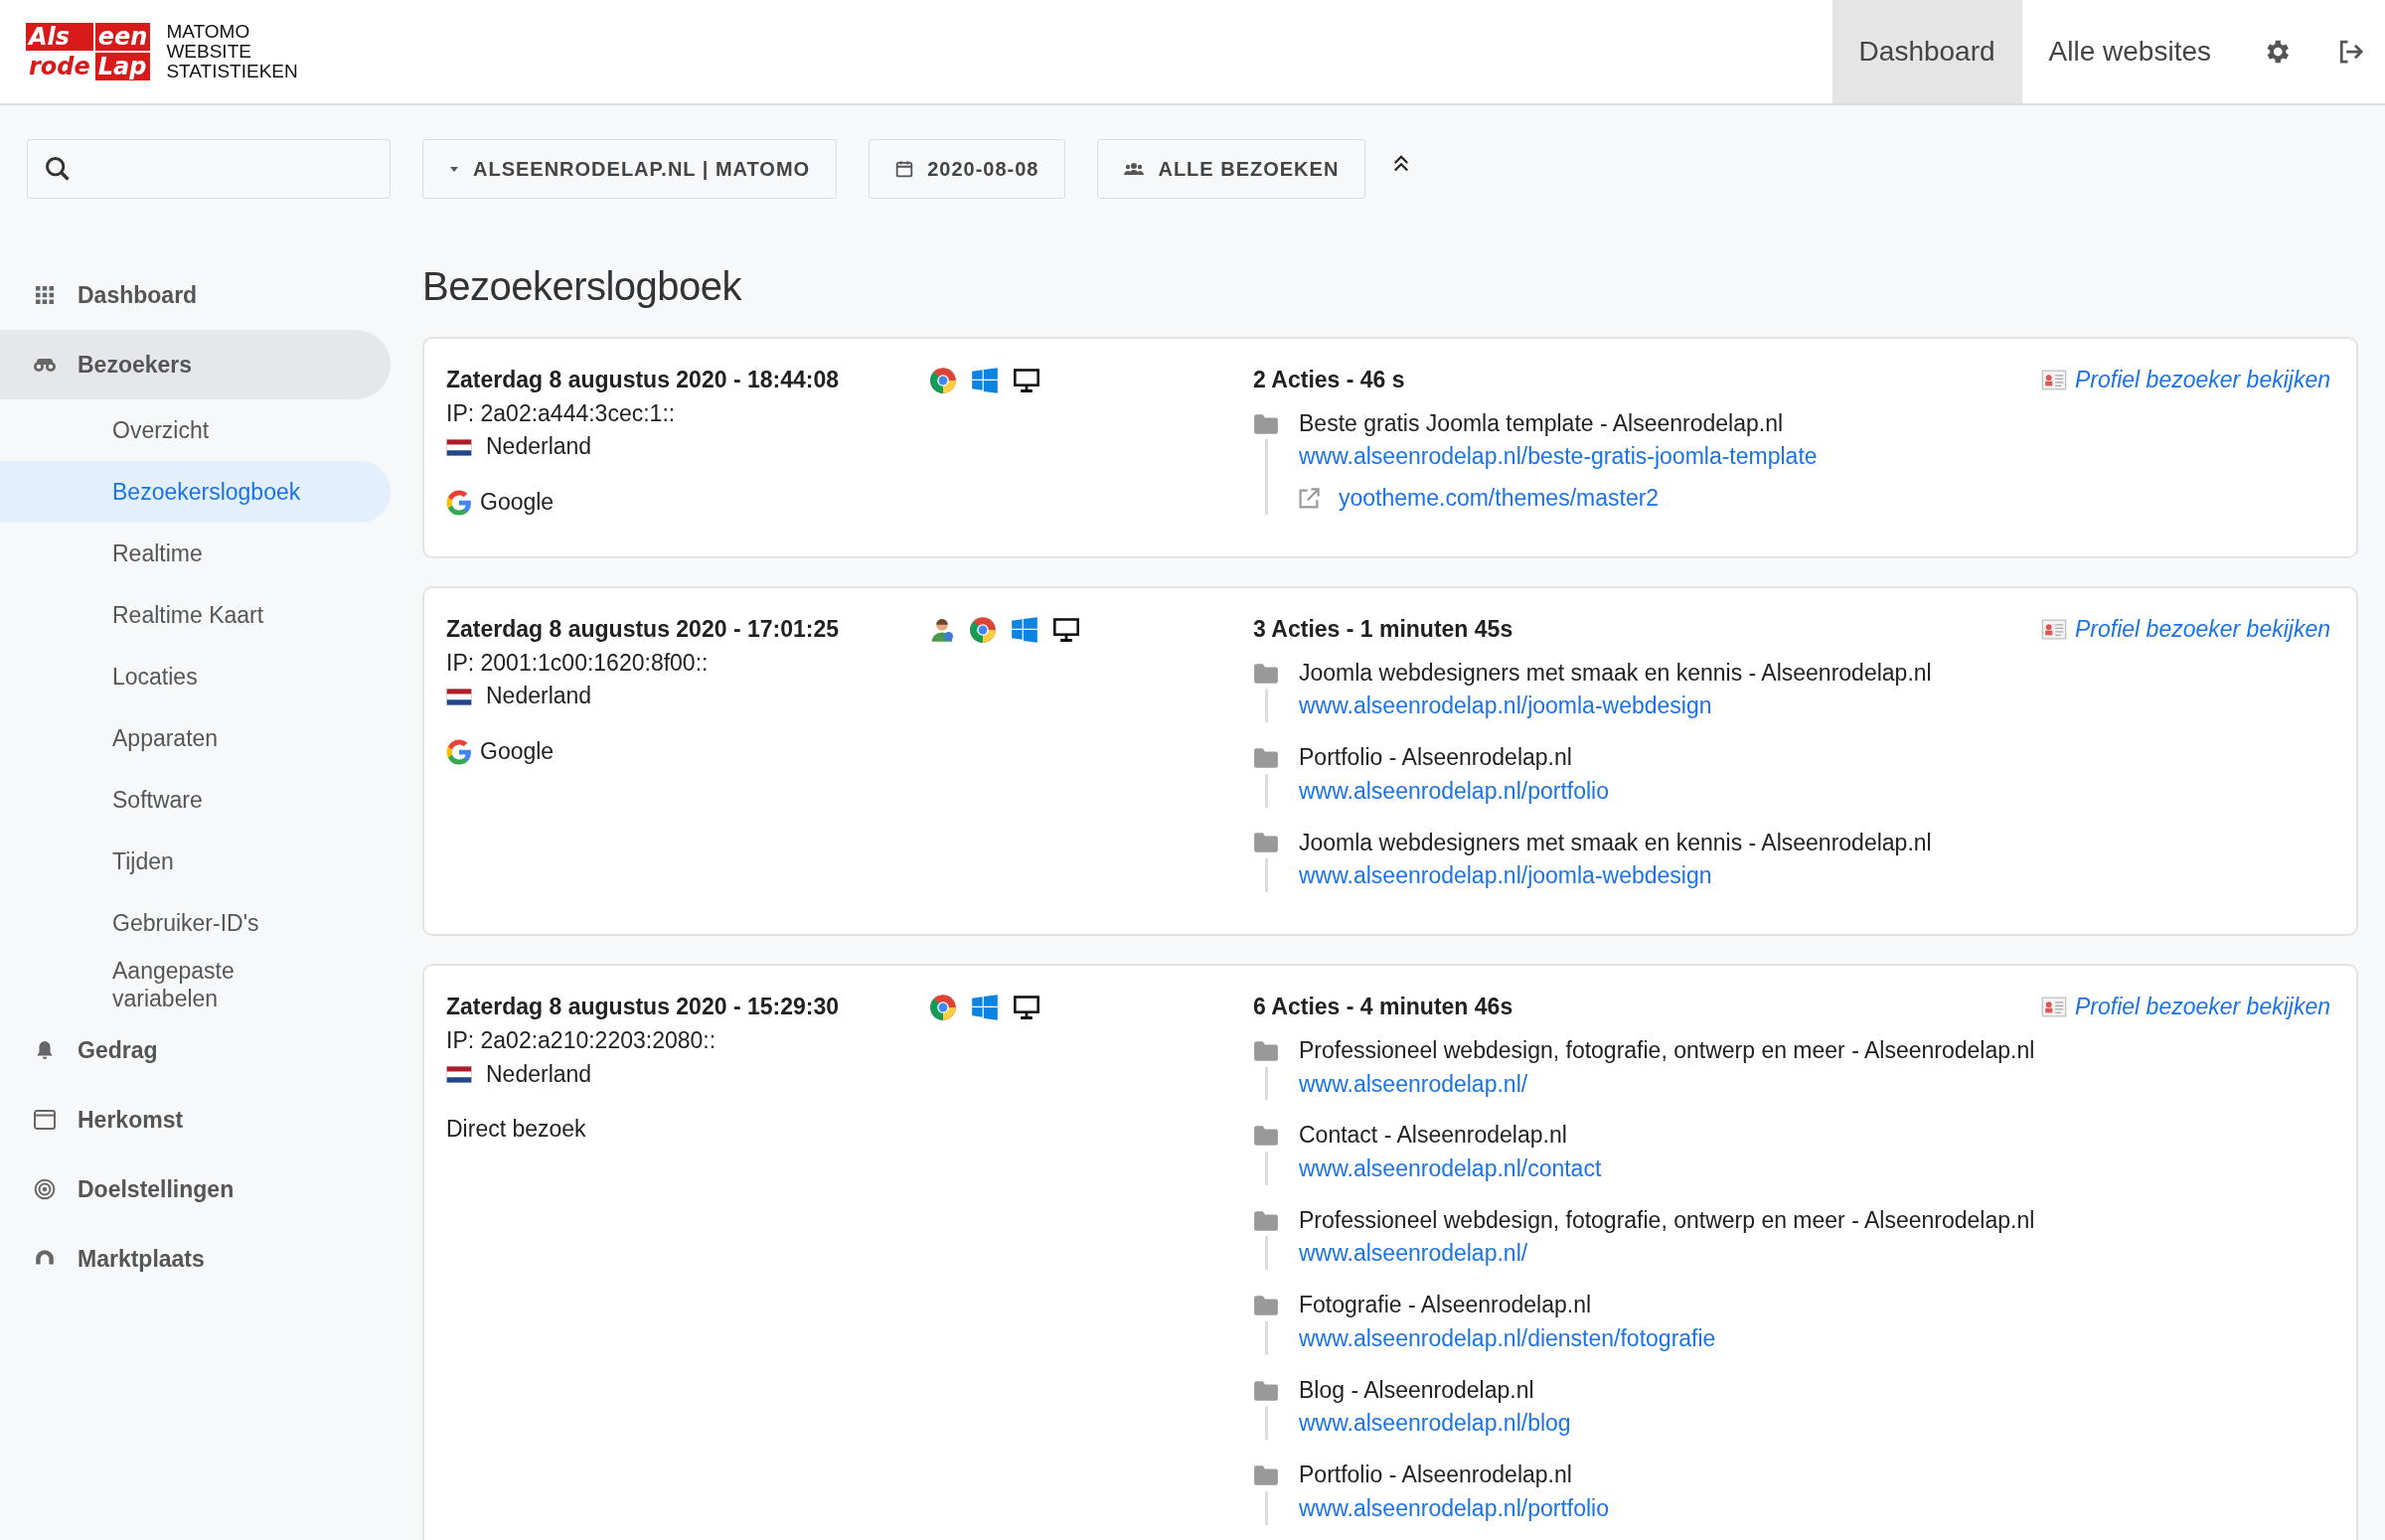 The image size is (2385, 1540). Describe the element at coordinates (195, 554) in the screenshot. I see `sidebar-subitem: Realtime` at that location.